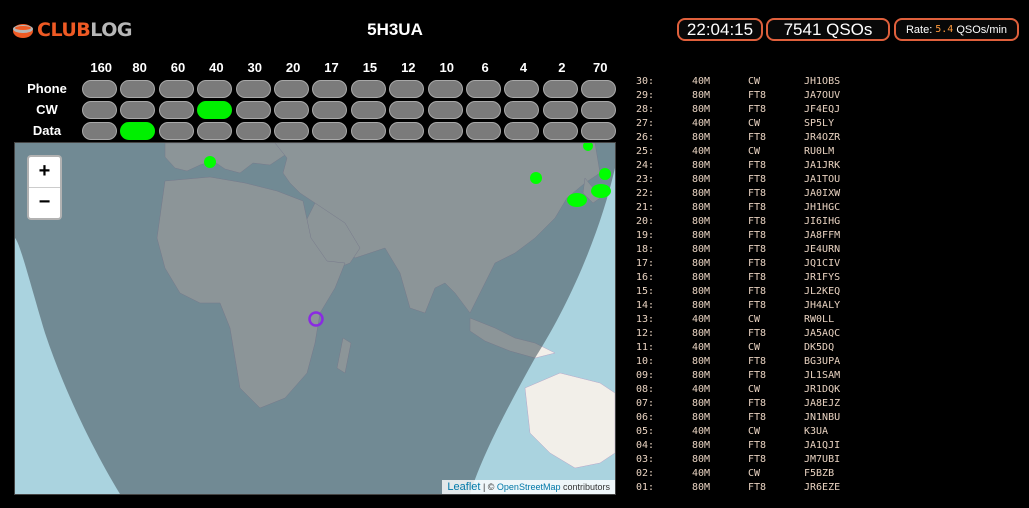  What do you see at coordinates (819, 319) in the screenshot?
I see `log-call: RW0LL` at bounding box center [819, 319].